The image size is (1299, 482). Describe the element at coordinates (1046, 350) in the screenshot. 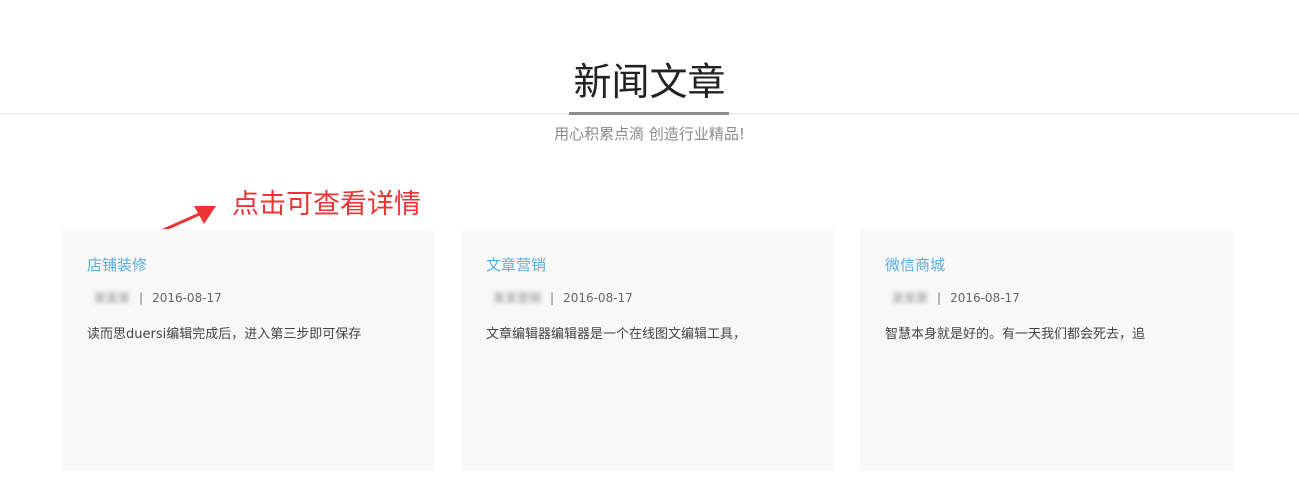

I see `article-card: 微信商城 某某章 | 2016-08-17 智慧本身就是好的。有一天我们都会死去，追` at that location.